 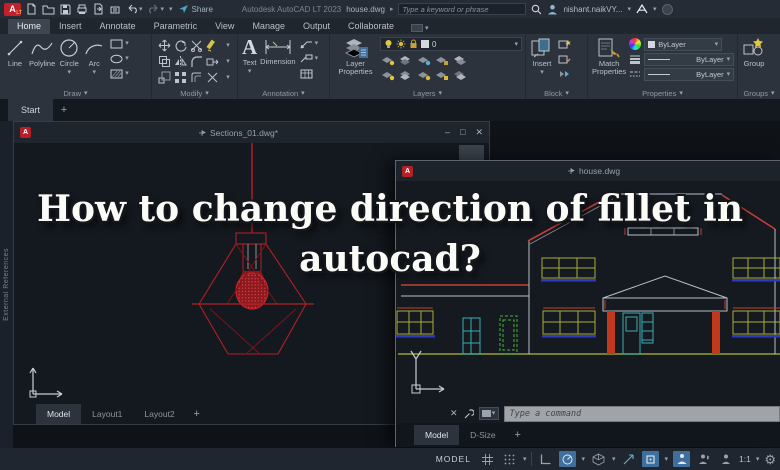 What do you see at coordinates (542, 72) in the screenshot?
I see `insert-dropdown-icon: ▾` at bounding box center [542, 72].